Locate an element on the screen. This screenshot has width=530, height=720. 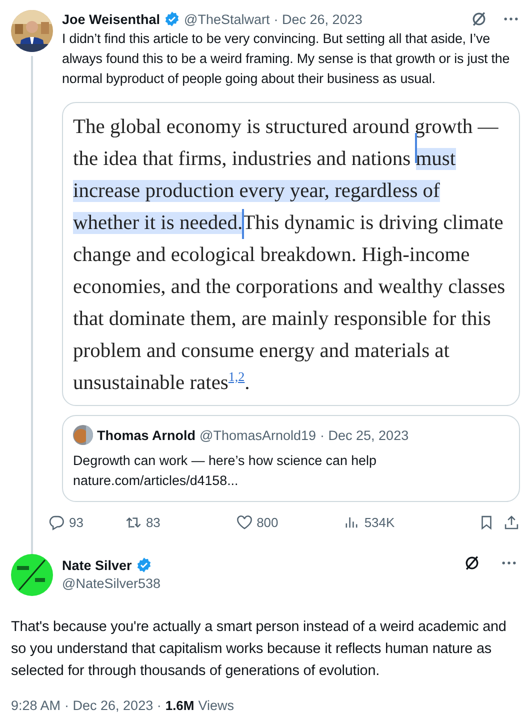
view-count: 1.6M is located at coordinates (179, 705).